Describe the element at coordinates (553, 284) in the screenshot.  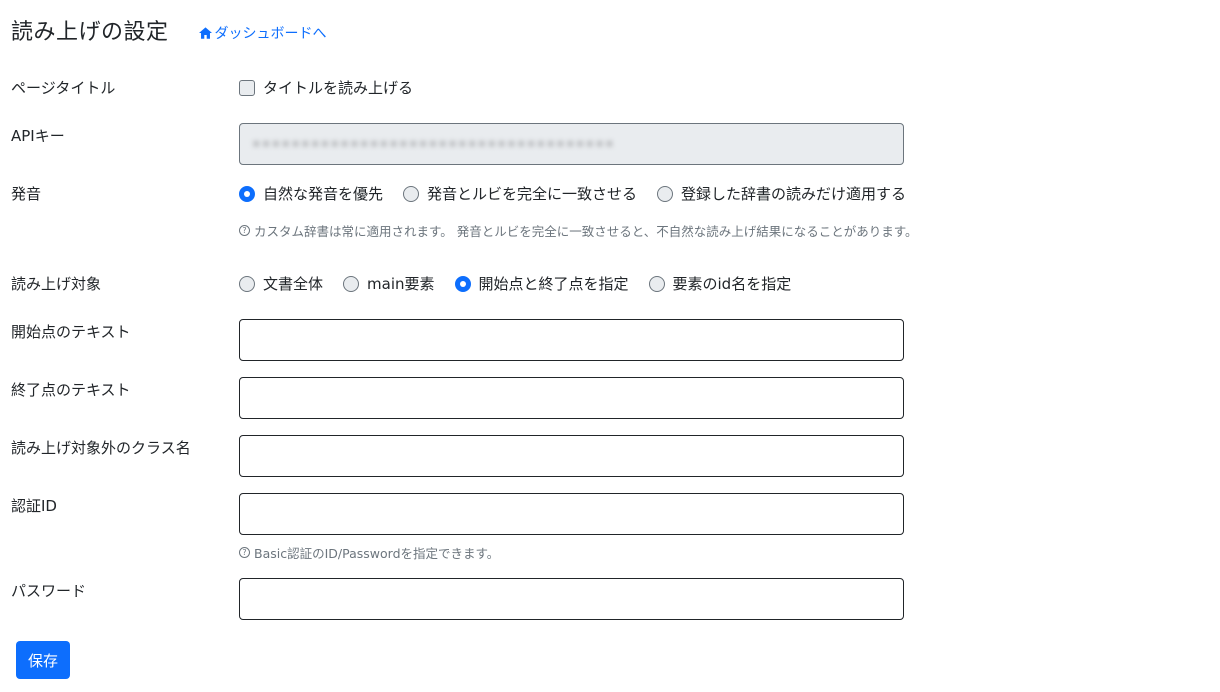
I see `target-option-label: 開始点と終了点を指定` at that location.